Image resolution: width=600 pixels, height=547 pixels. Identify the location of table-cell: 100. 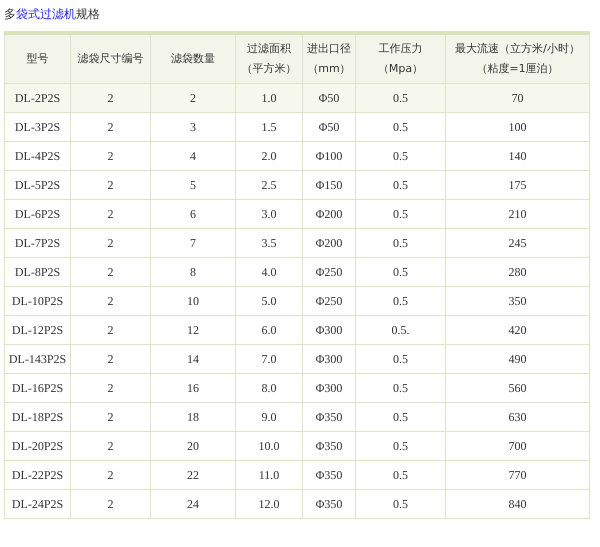
(518, 127).